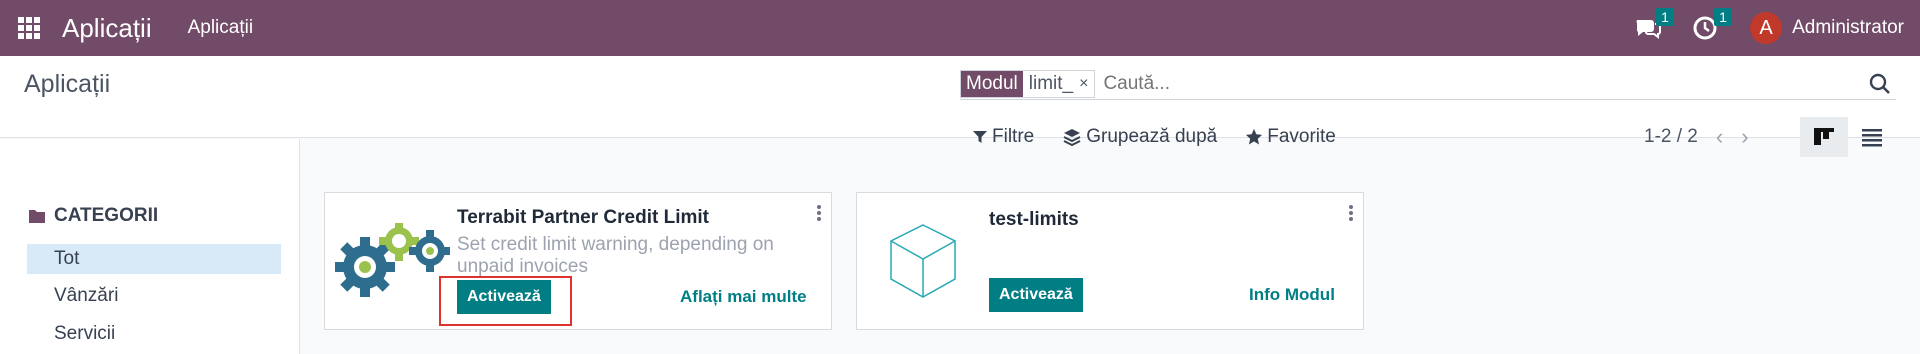  I want to click on list-icon, so click(1872, 138).